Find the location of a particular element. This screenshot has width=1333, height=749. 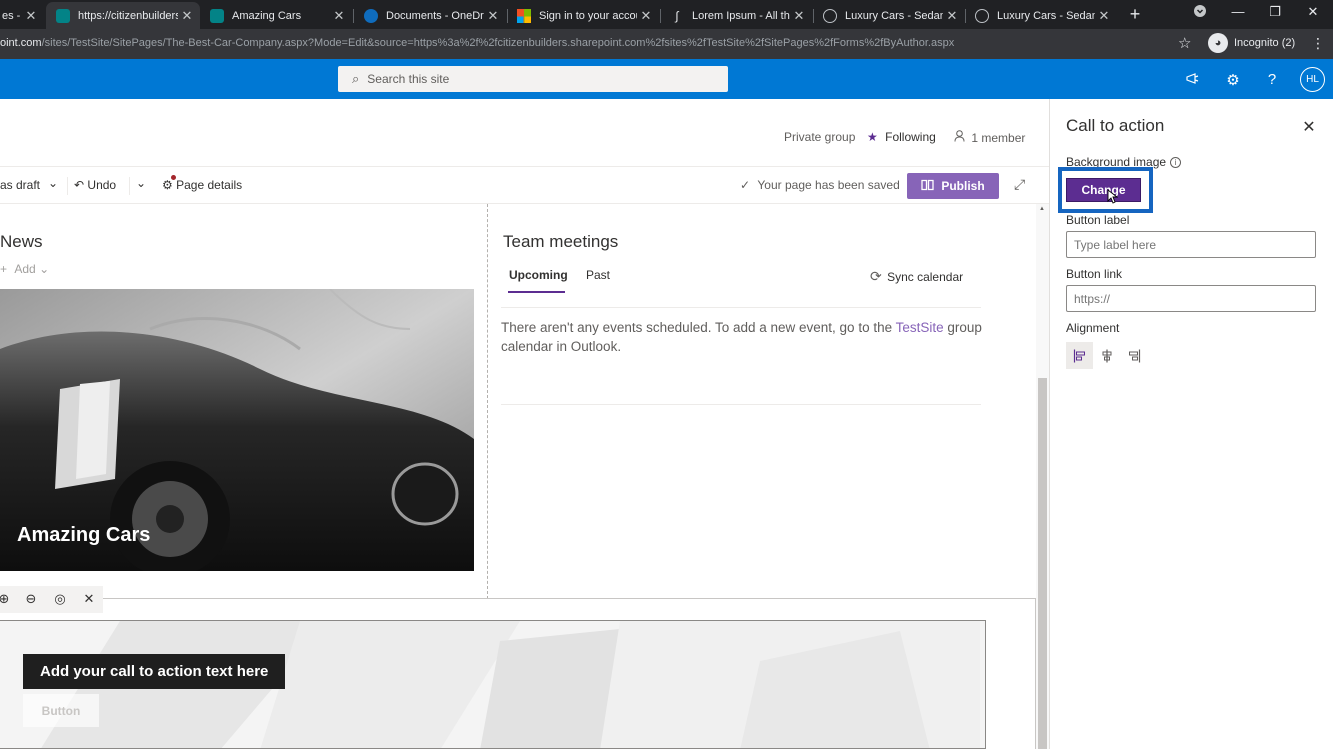

zoom-in-icon: ⊕ is located at coordinates (6, 599).